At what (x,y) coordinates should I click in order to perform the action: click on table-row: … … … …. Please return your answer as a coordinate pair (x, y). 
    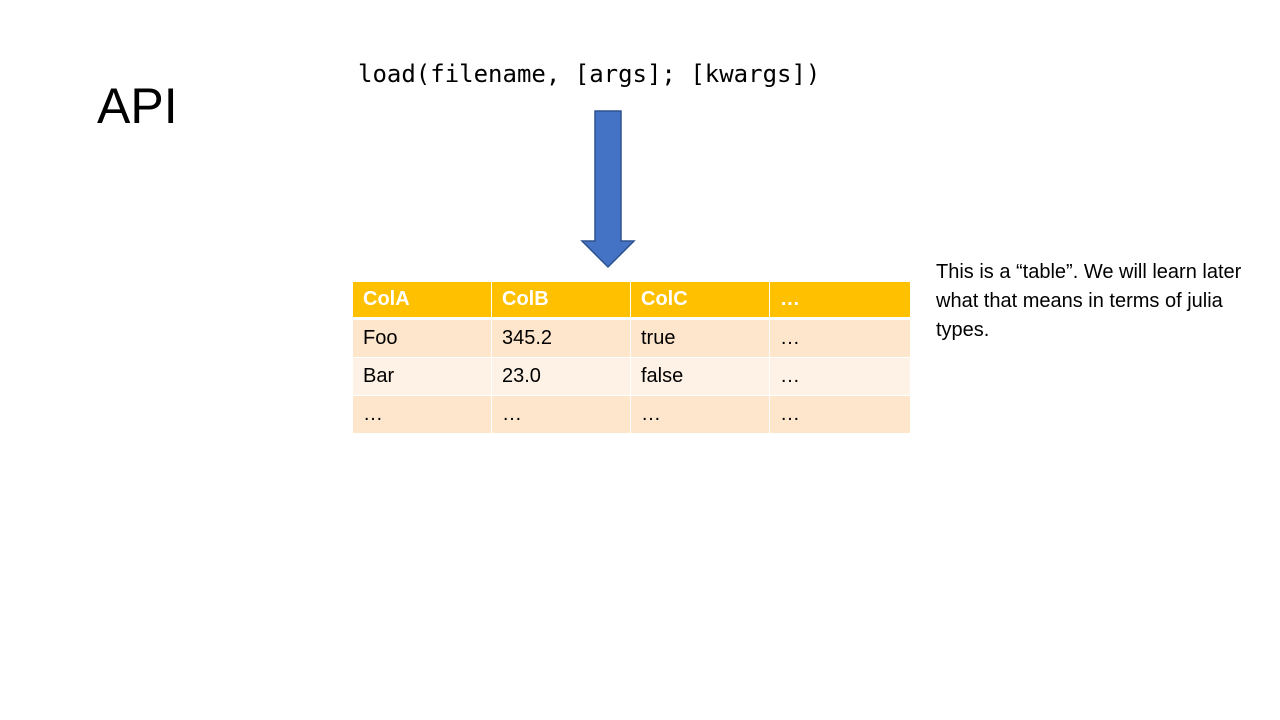
    Looking at the image, I should click on (631, 415).